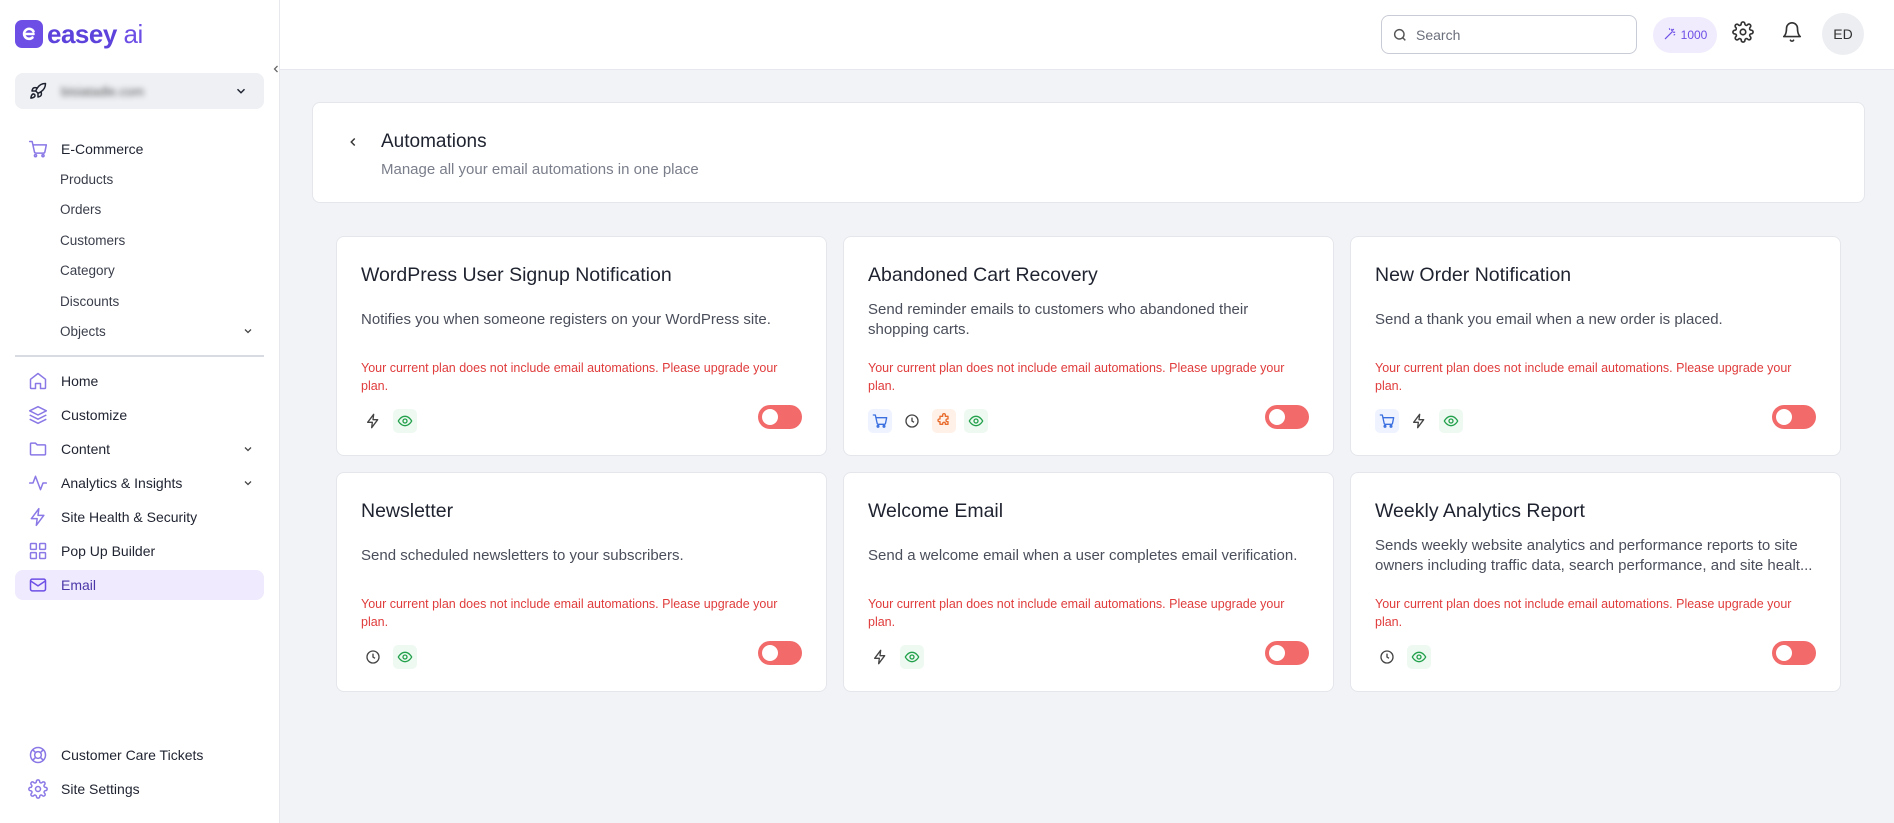 The image size is (1894, 823). I want to click on search-input, so click(1516, 34).